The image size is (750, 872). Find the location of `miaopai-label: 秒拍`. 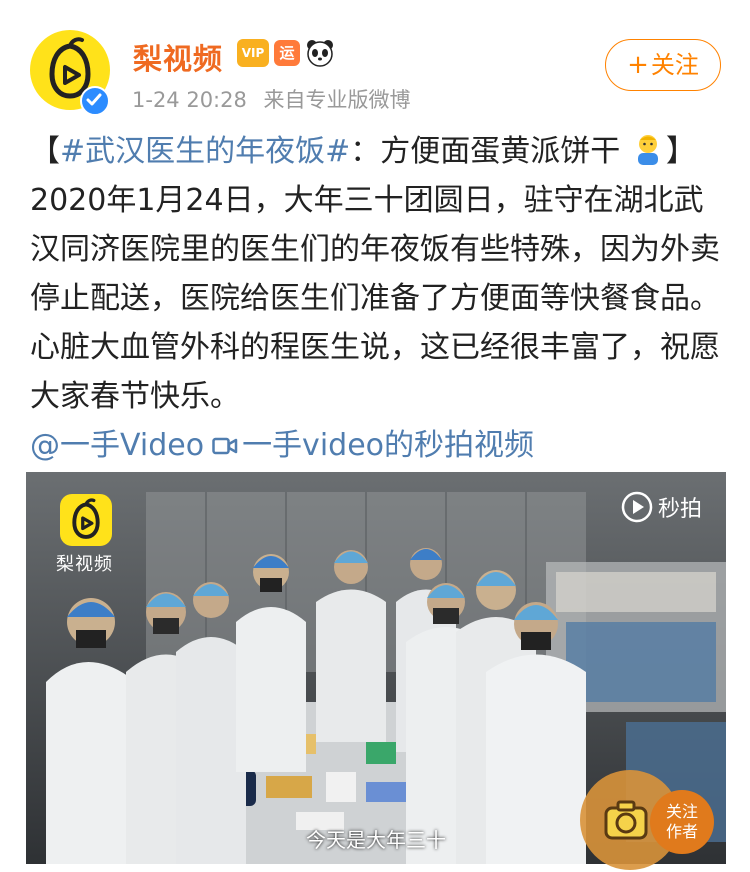

miaopai-label: 秒拍 is located at coordinates (679, 509).